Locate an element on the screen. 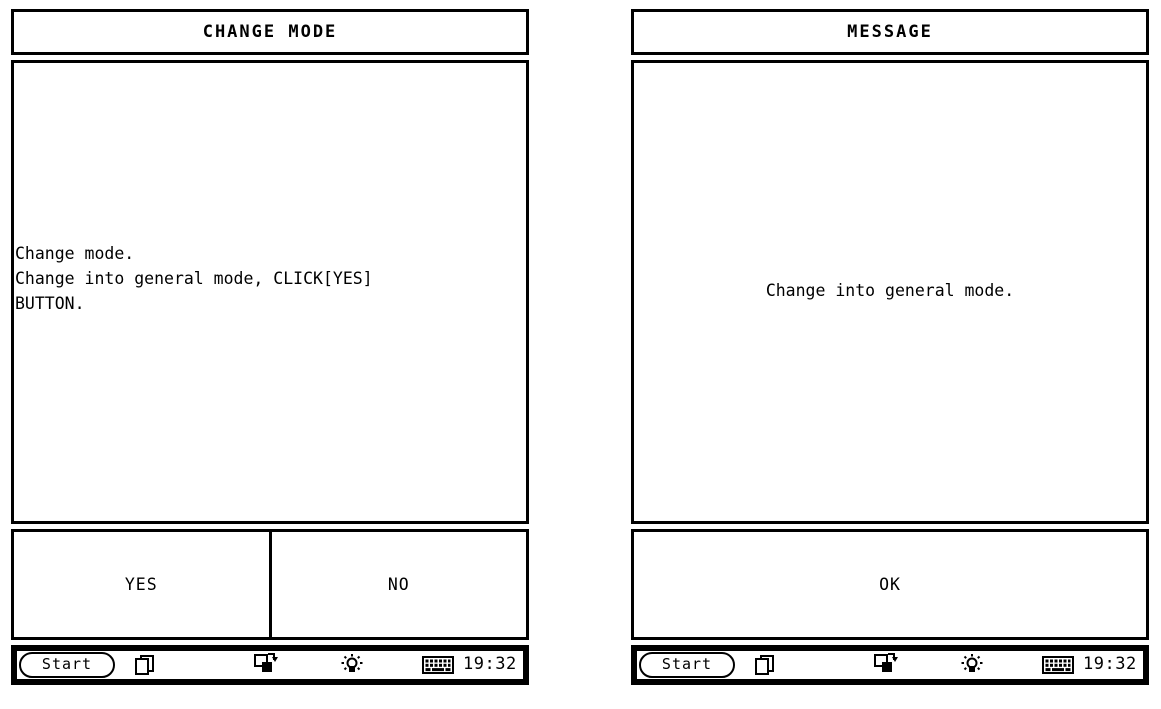 The height and width of the screenshot is (709, 1161). title-bar: MESSAGE is located at coordinates (890, 32).